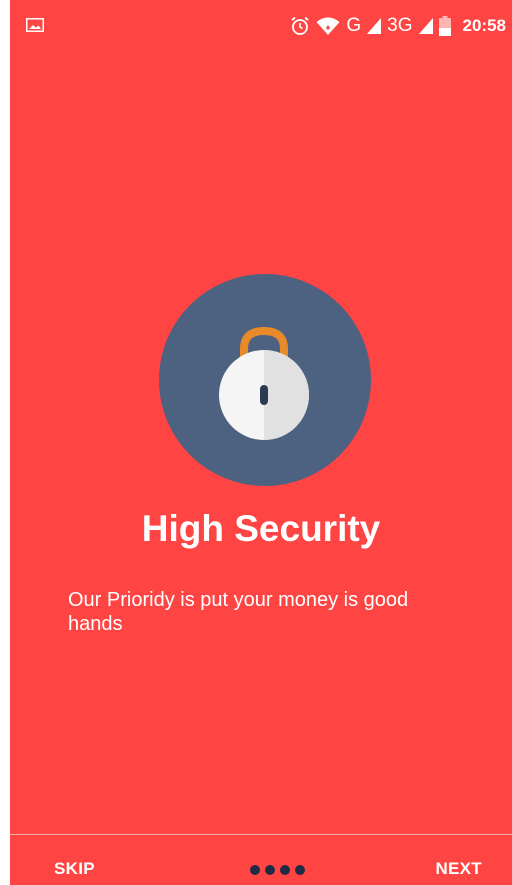 The image size is (512, 885). I want to click on status-bar: G 3G 20:58, so click(261, 26).